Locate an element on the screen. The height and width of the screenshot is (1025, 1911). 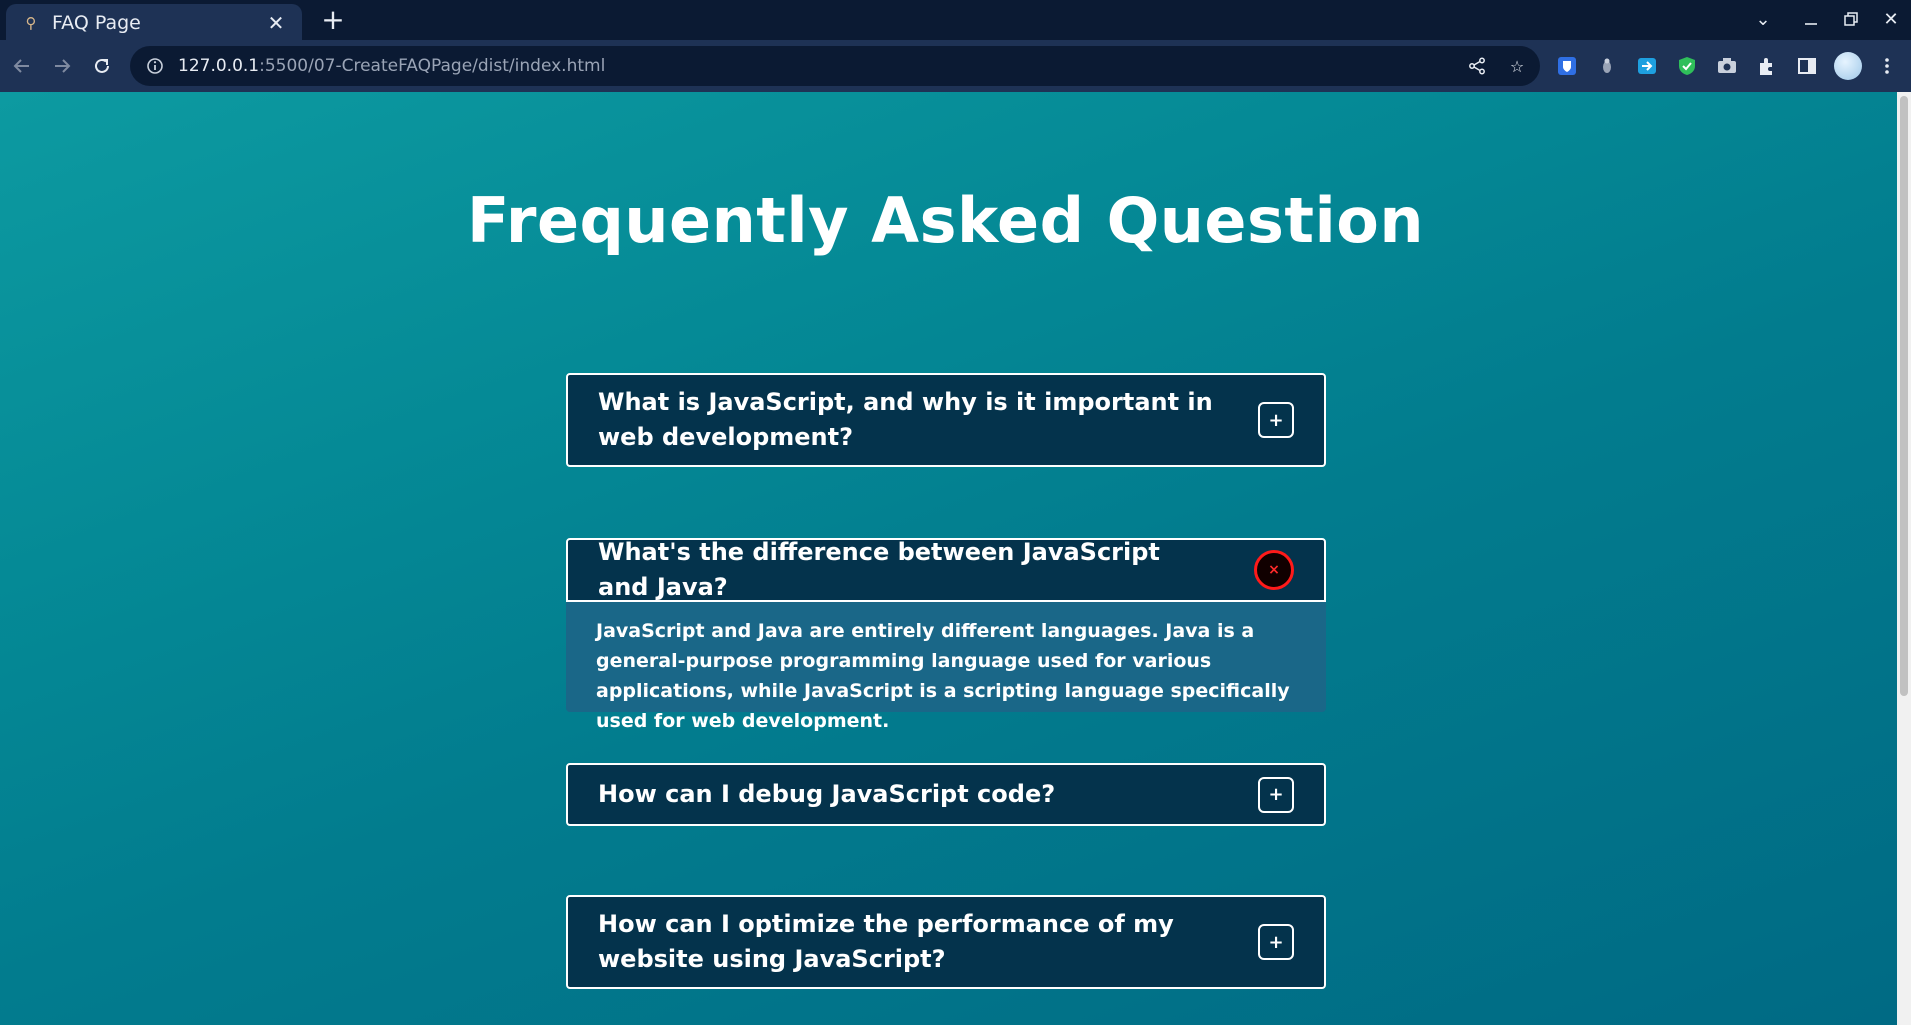
restore-icon is located at coordinates (1851, 19).